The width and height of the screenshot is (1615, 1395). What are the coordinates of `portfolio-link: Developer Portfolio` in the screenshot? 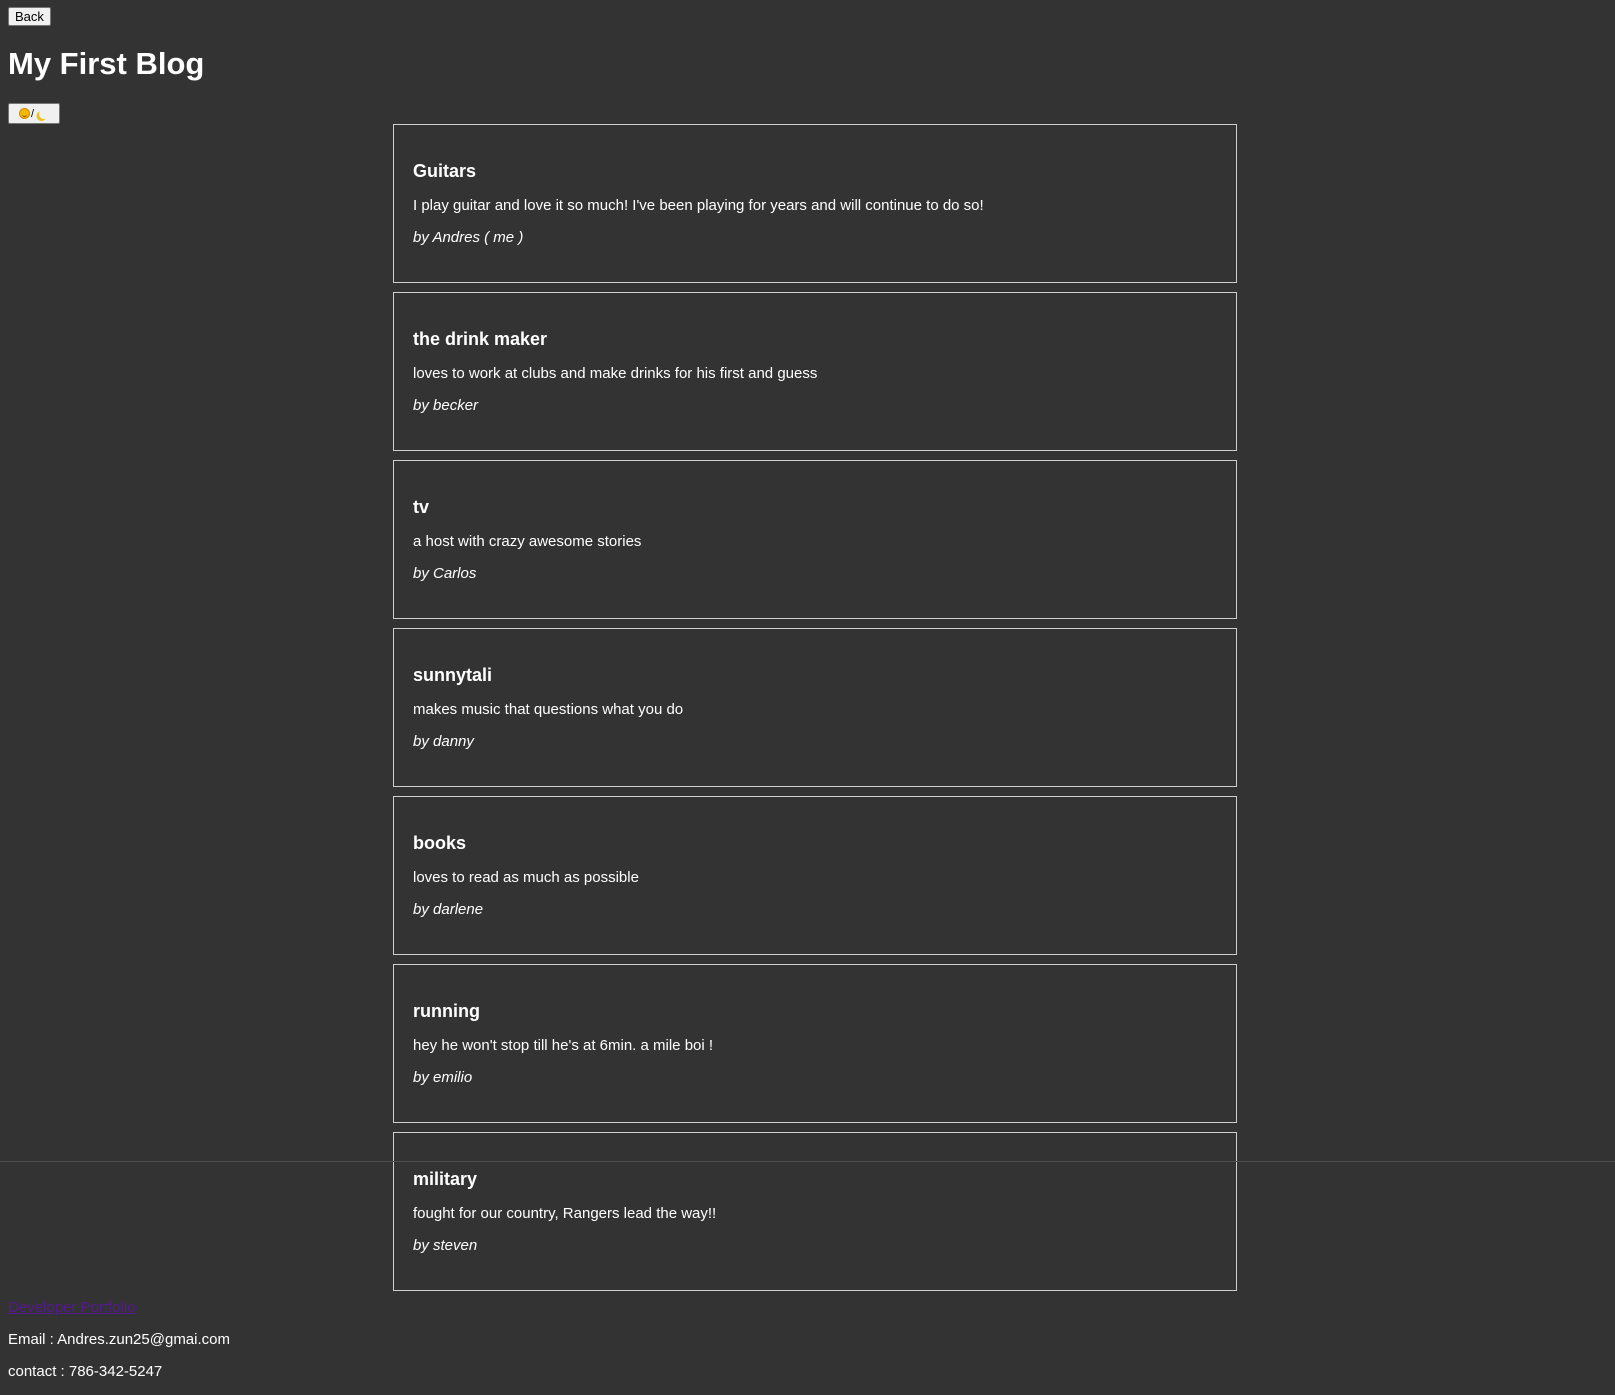 It's located at (119, 1307).